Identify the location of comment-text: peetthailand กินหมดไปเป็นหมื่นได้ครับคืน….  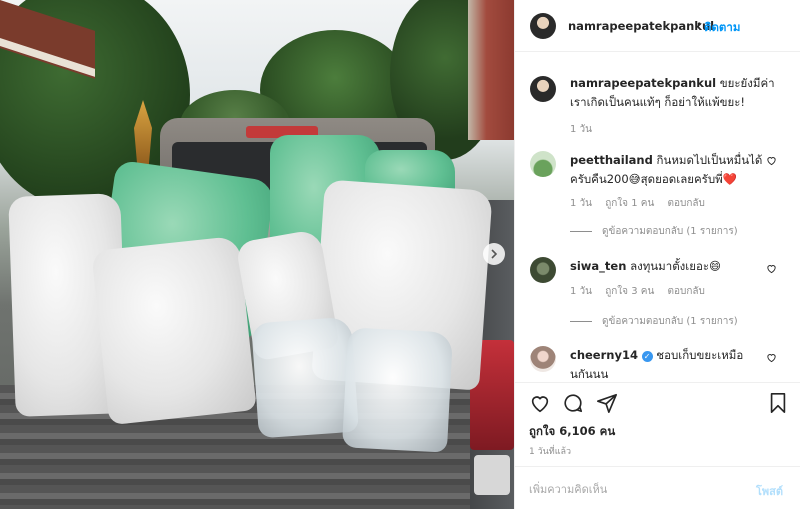
(670, 170).